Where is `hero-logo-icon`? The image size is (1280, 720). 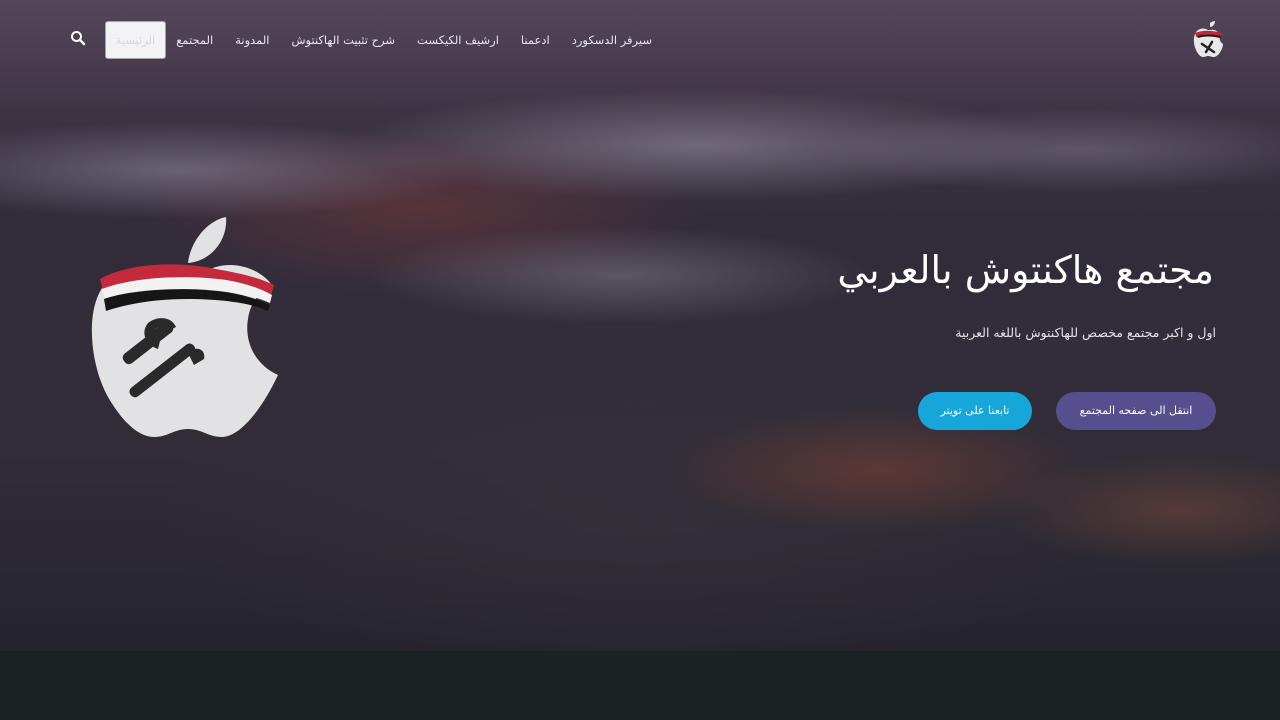
hero-logo-icon is located at coordinates (188, 327).